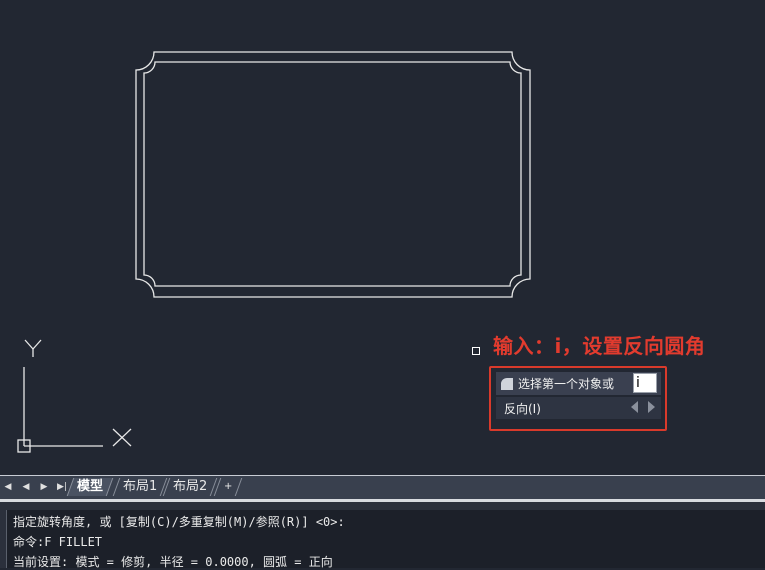  I want to click on prompt-text: 选择第一个对象或, so click(566, 384).